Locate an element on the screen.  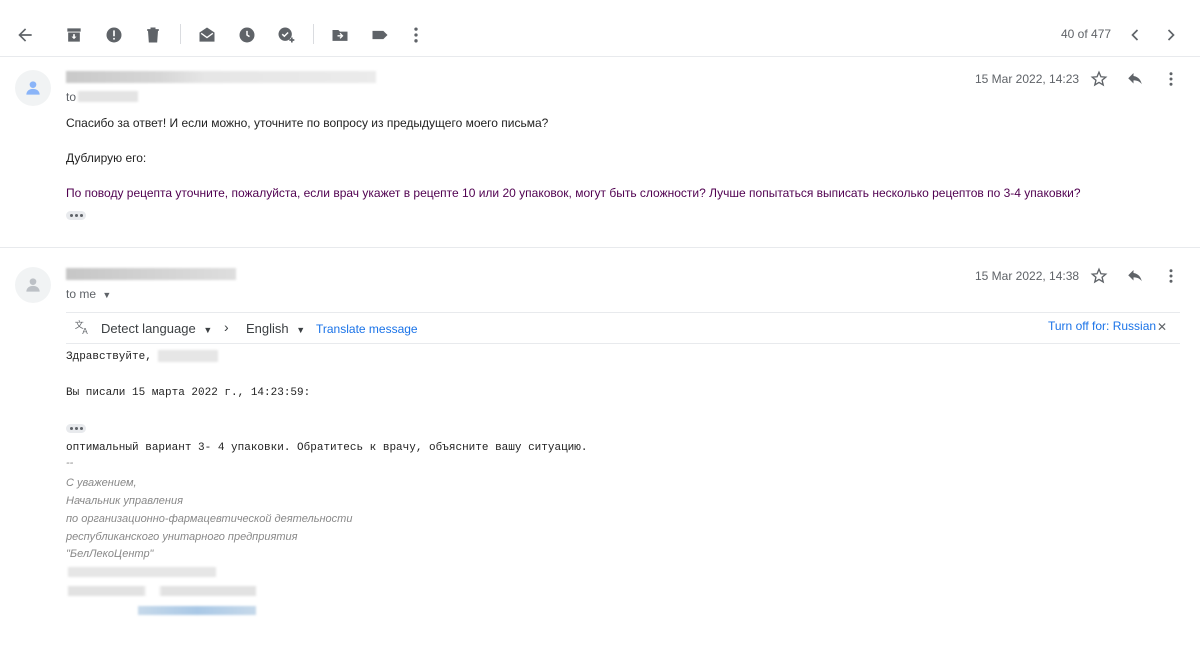
move-to-icon is located at coordinates (340, 35).